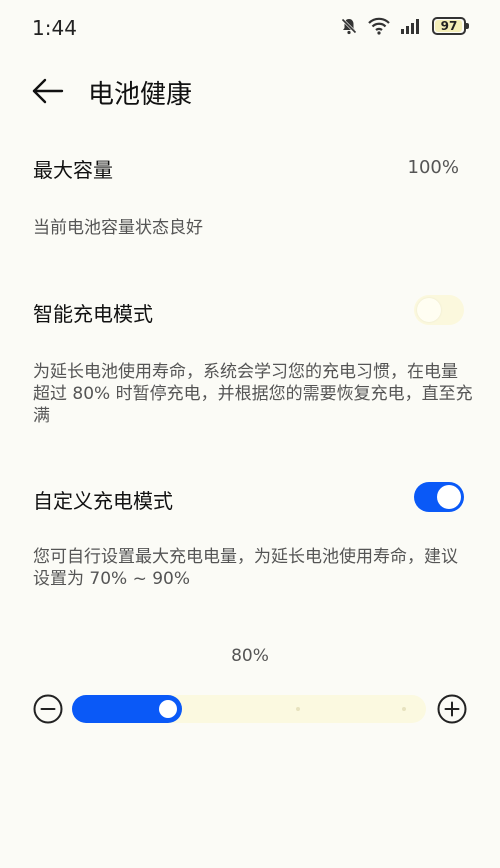  I want to click on custom-charging-description: 您可自行设置最大充电电量，为延长电池使用寿命，建议设置为 70% ~ 90%, so click(245, 568).